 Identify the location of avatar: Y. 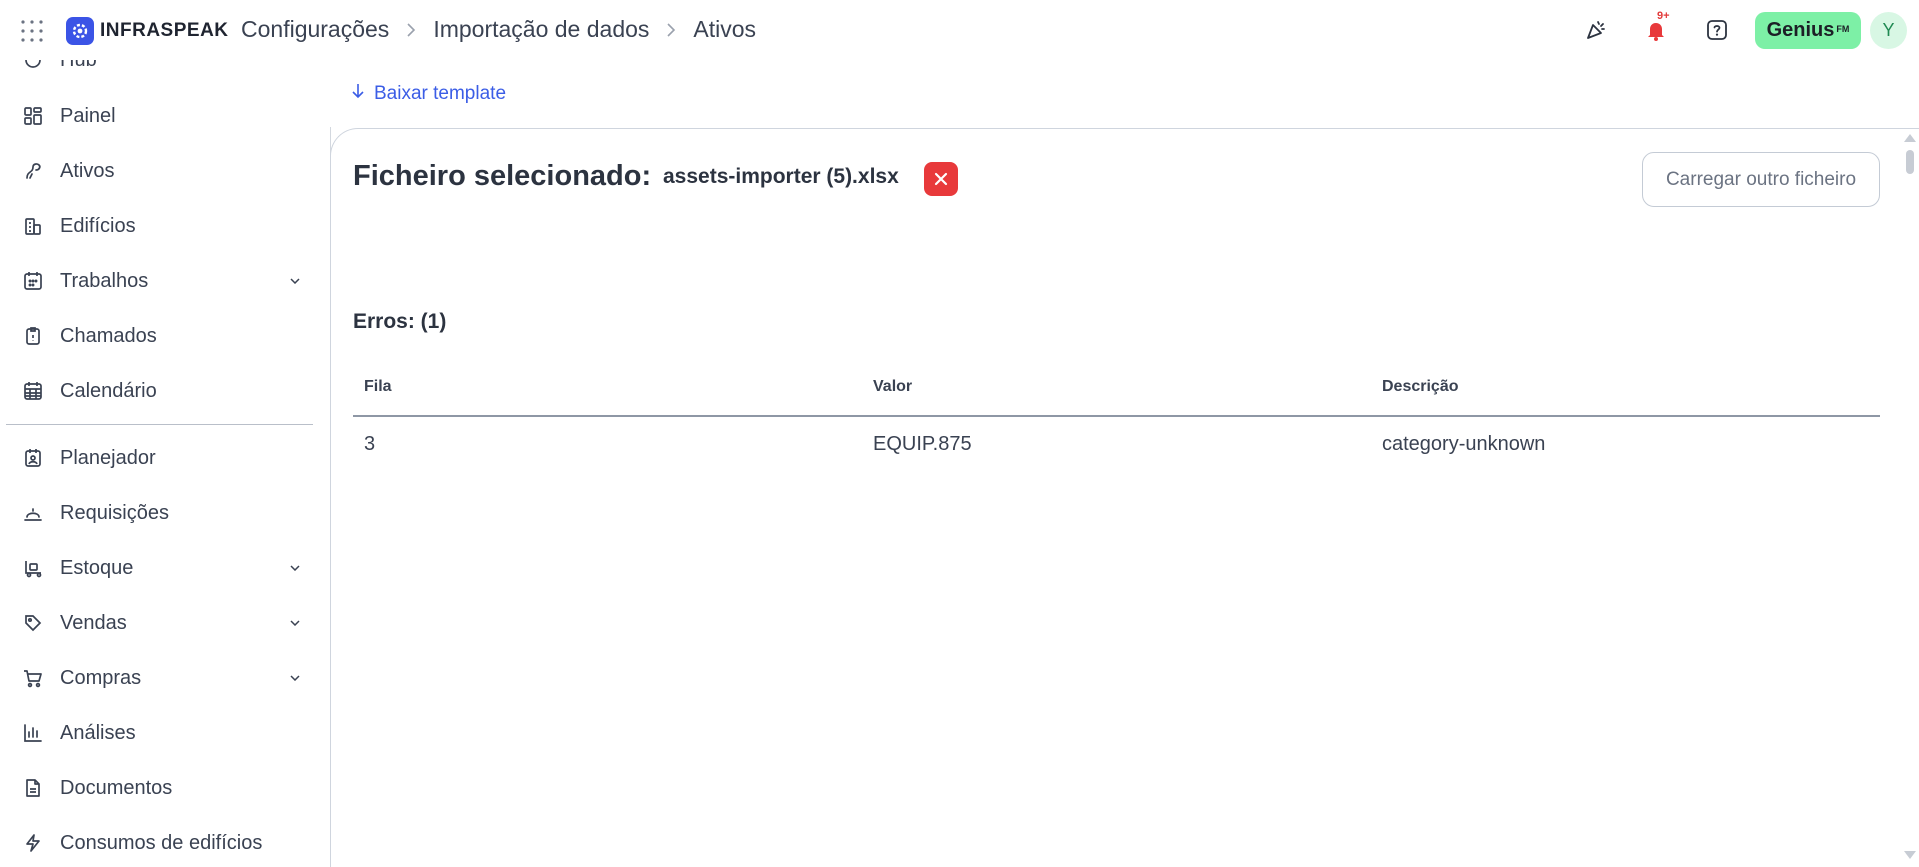
(1888, 30).